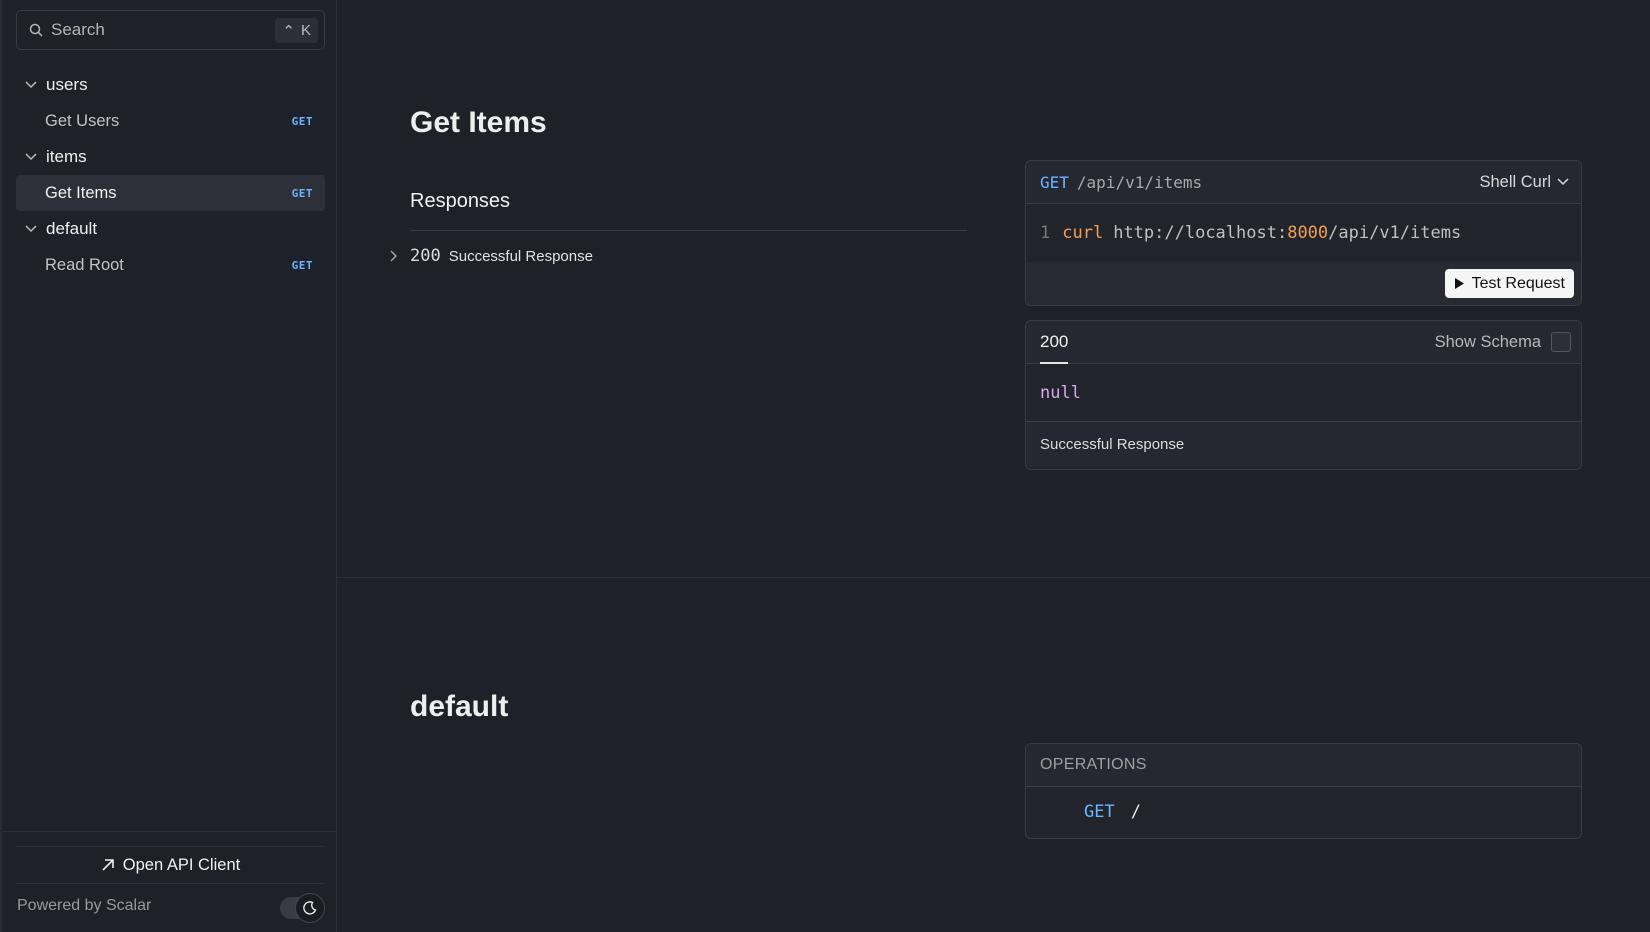 The width and height of the screenshot is (1650, 932). What do you see at coordinates (305, 30) in the screenshot?
I see `shortcut-key: K` at bounding box center [305, 30].